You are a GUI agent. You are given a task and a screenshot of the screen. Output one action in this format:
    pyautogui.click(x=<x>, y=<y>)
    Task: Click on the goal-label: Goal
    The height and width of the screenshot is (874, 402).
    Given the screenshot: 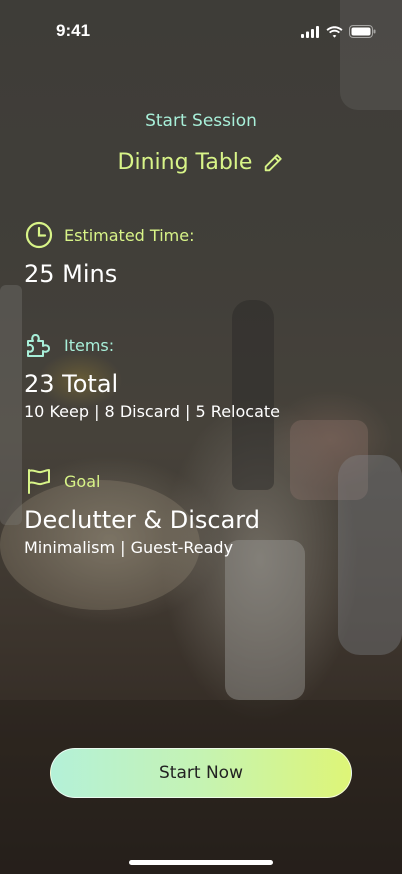 What is the action you would take?
    pyautogui.click(x=82, y=481)
    